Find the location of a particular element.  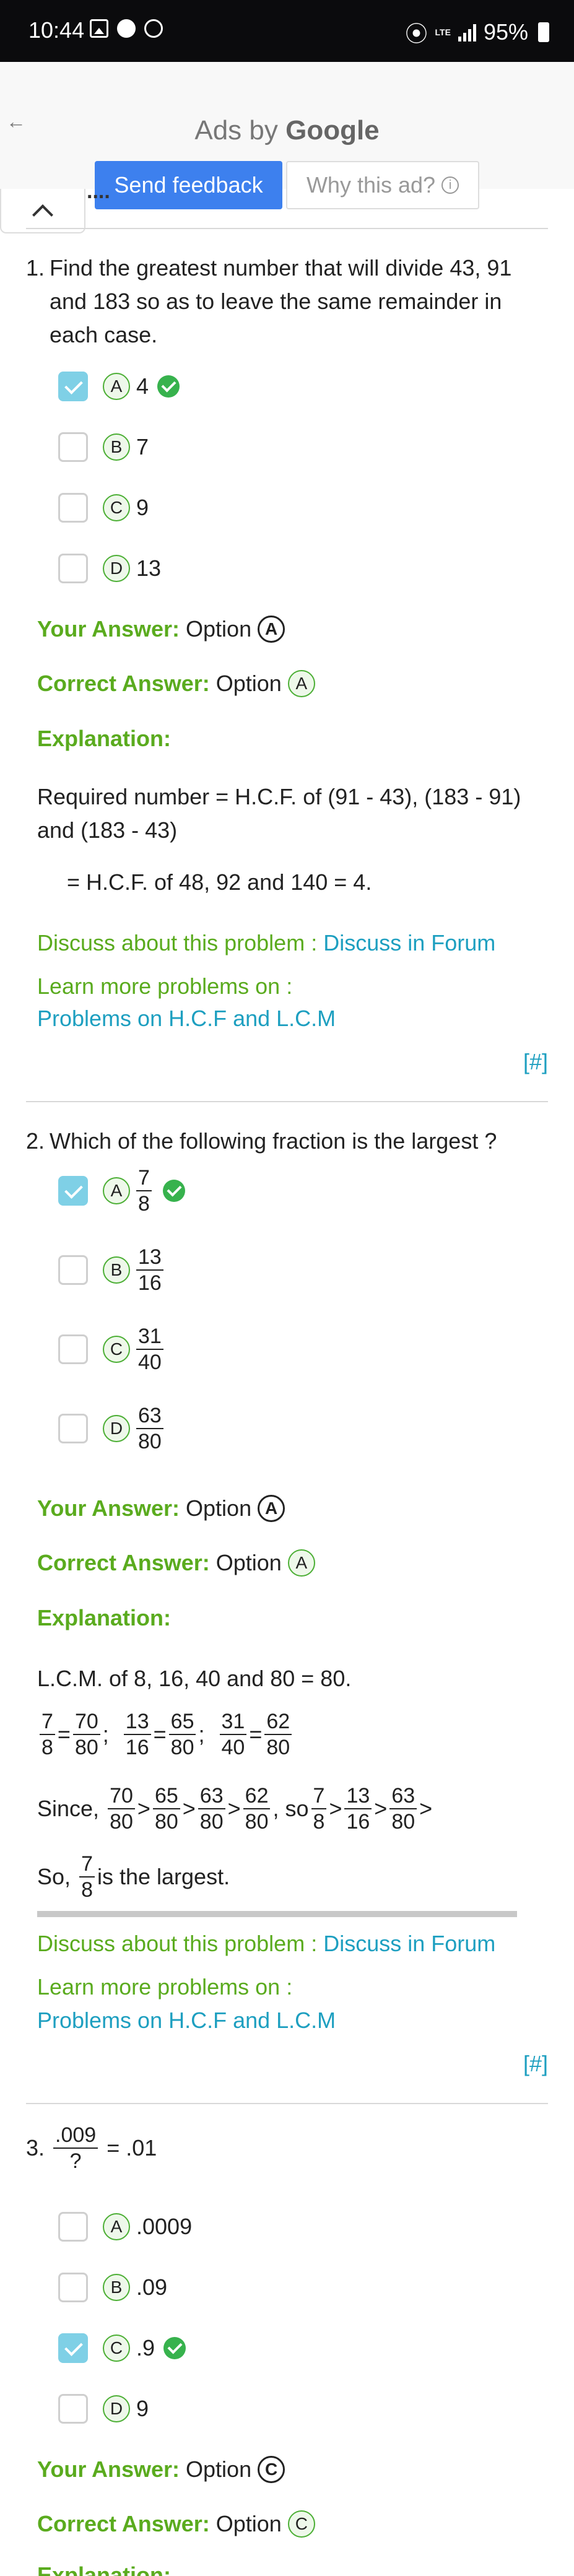

lte-icon: LTE is located at coordinates (443, 32).